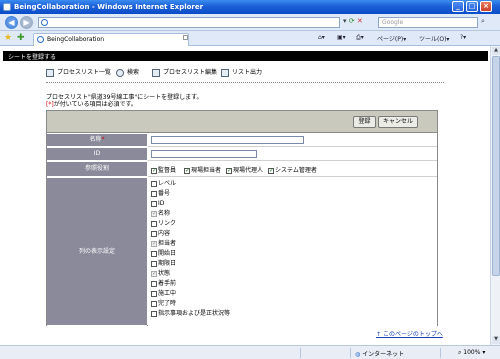 The image size is (500, 359). I want to click on new-tab-icon, so click(185, 37).